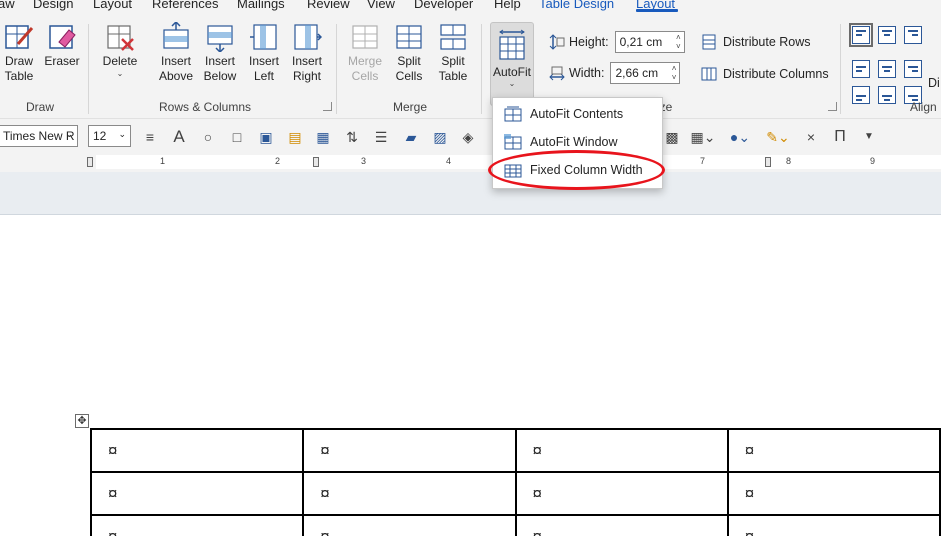  Describe the element at coordinates (323, 137) in the screenshot. I see `table-select-icon: ▦` at that location.